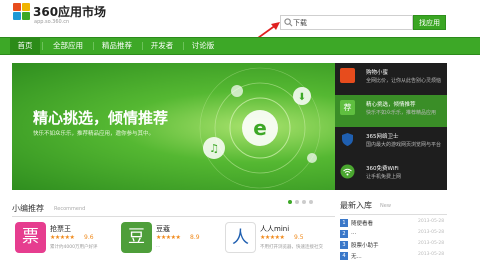 This screenshot has height=263, width=480. What do you see at coordinates (203, 46) in the screenshot?
I see `nav-forum: 讨论版` at bounding box center [203, 46].